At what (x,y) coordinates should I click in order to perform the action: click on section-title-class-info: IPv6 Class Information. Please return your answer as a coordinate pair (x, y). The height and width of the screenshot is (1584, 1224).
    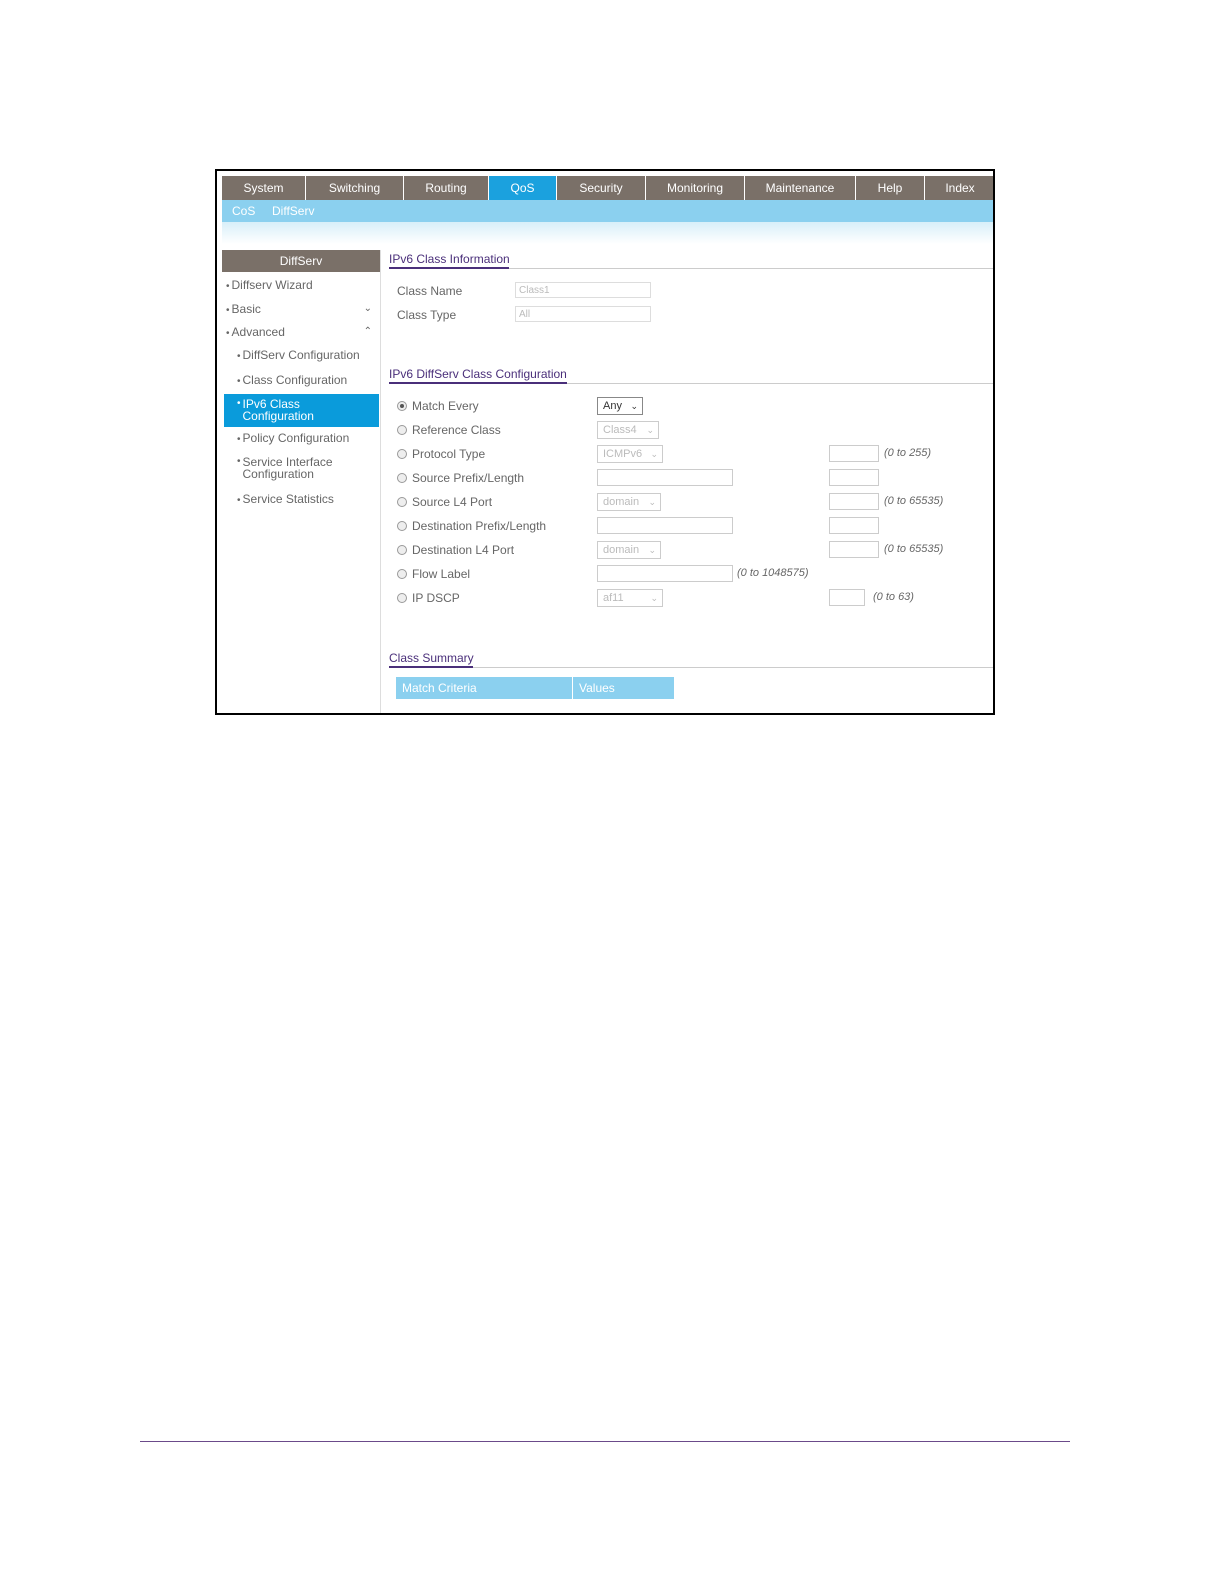
    Looking at the image, I should click on (449, 259).